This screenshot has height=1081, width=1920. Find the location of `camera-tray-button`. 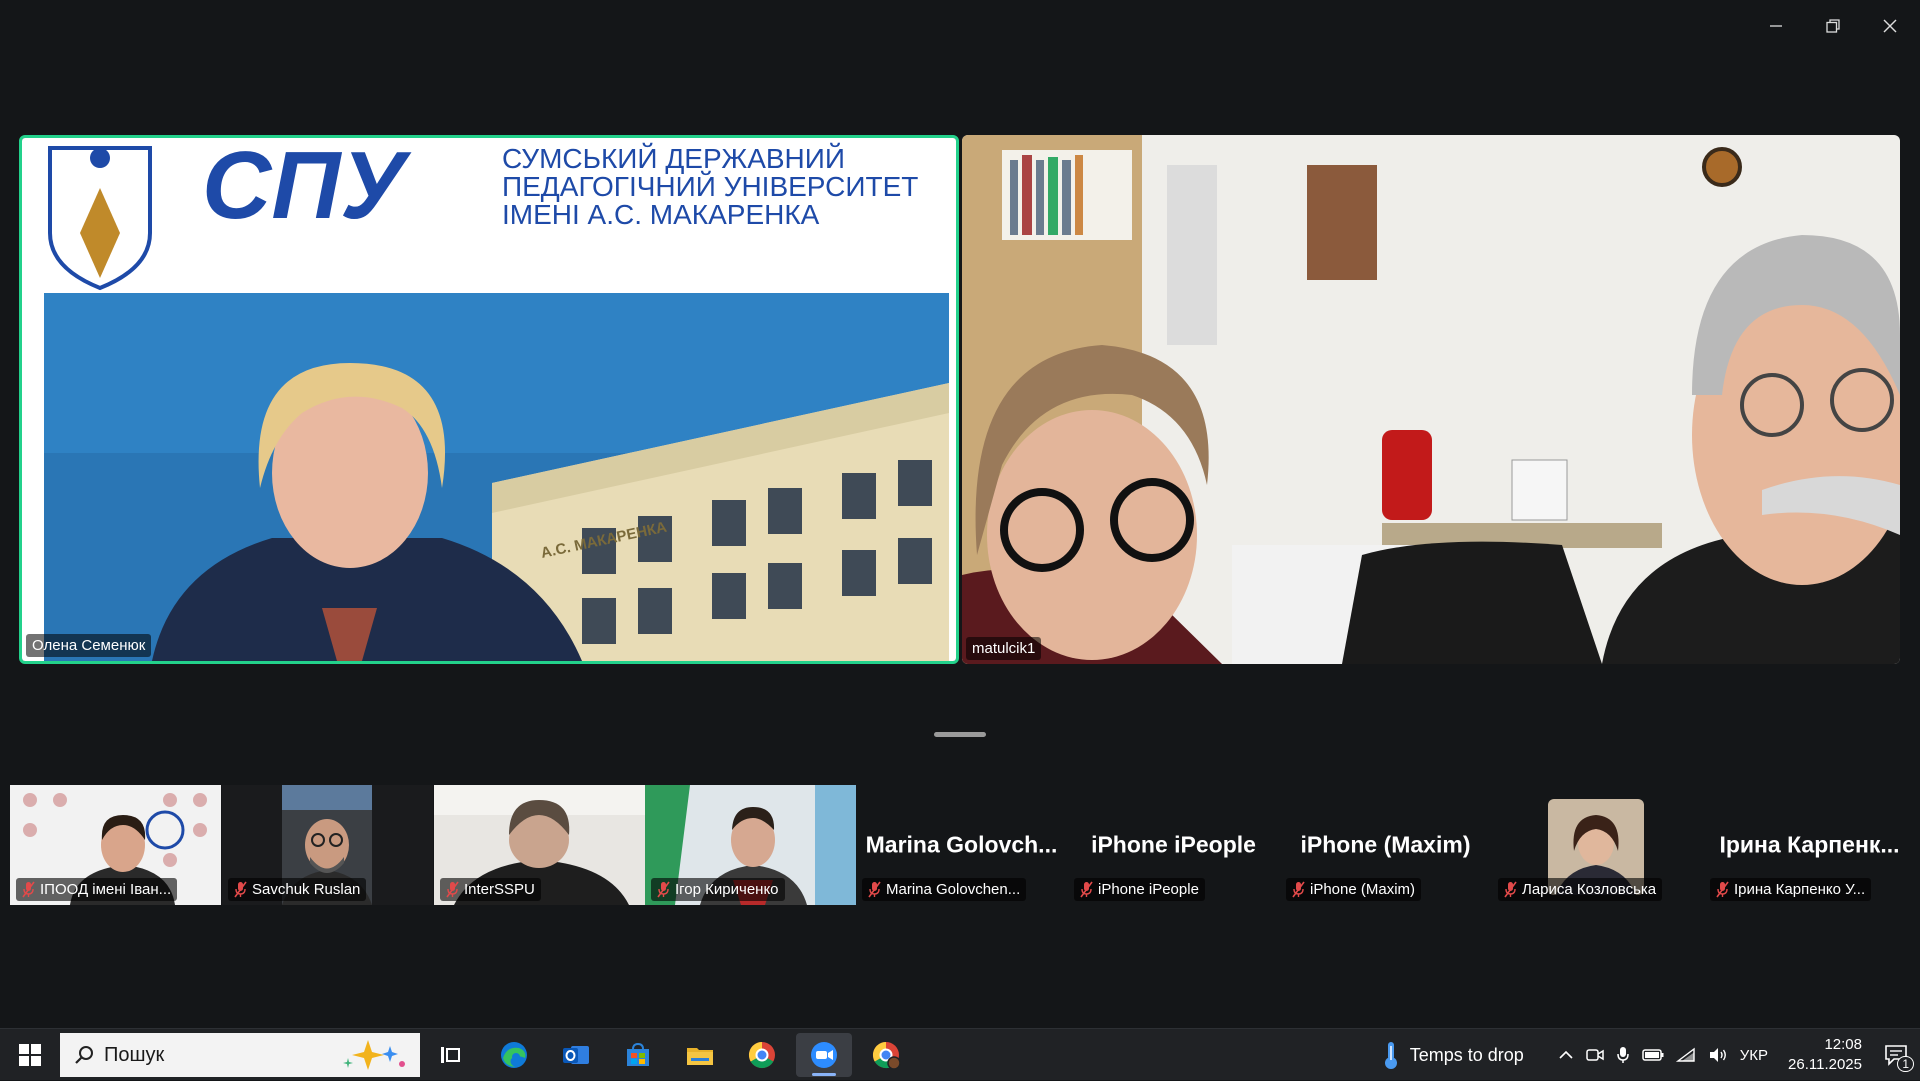

camera-tray-button is located at coordinates (1595, 1055).